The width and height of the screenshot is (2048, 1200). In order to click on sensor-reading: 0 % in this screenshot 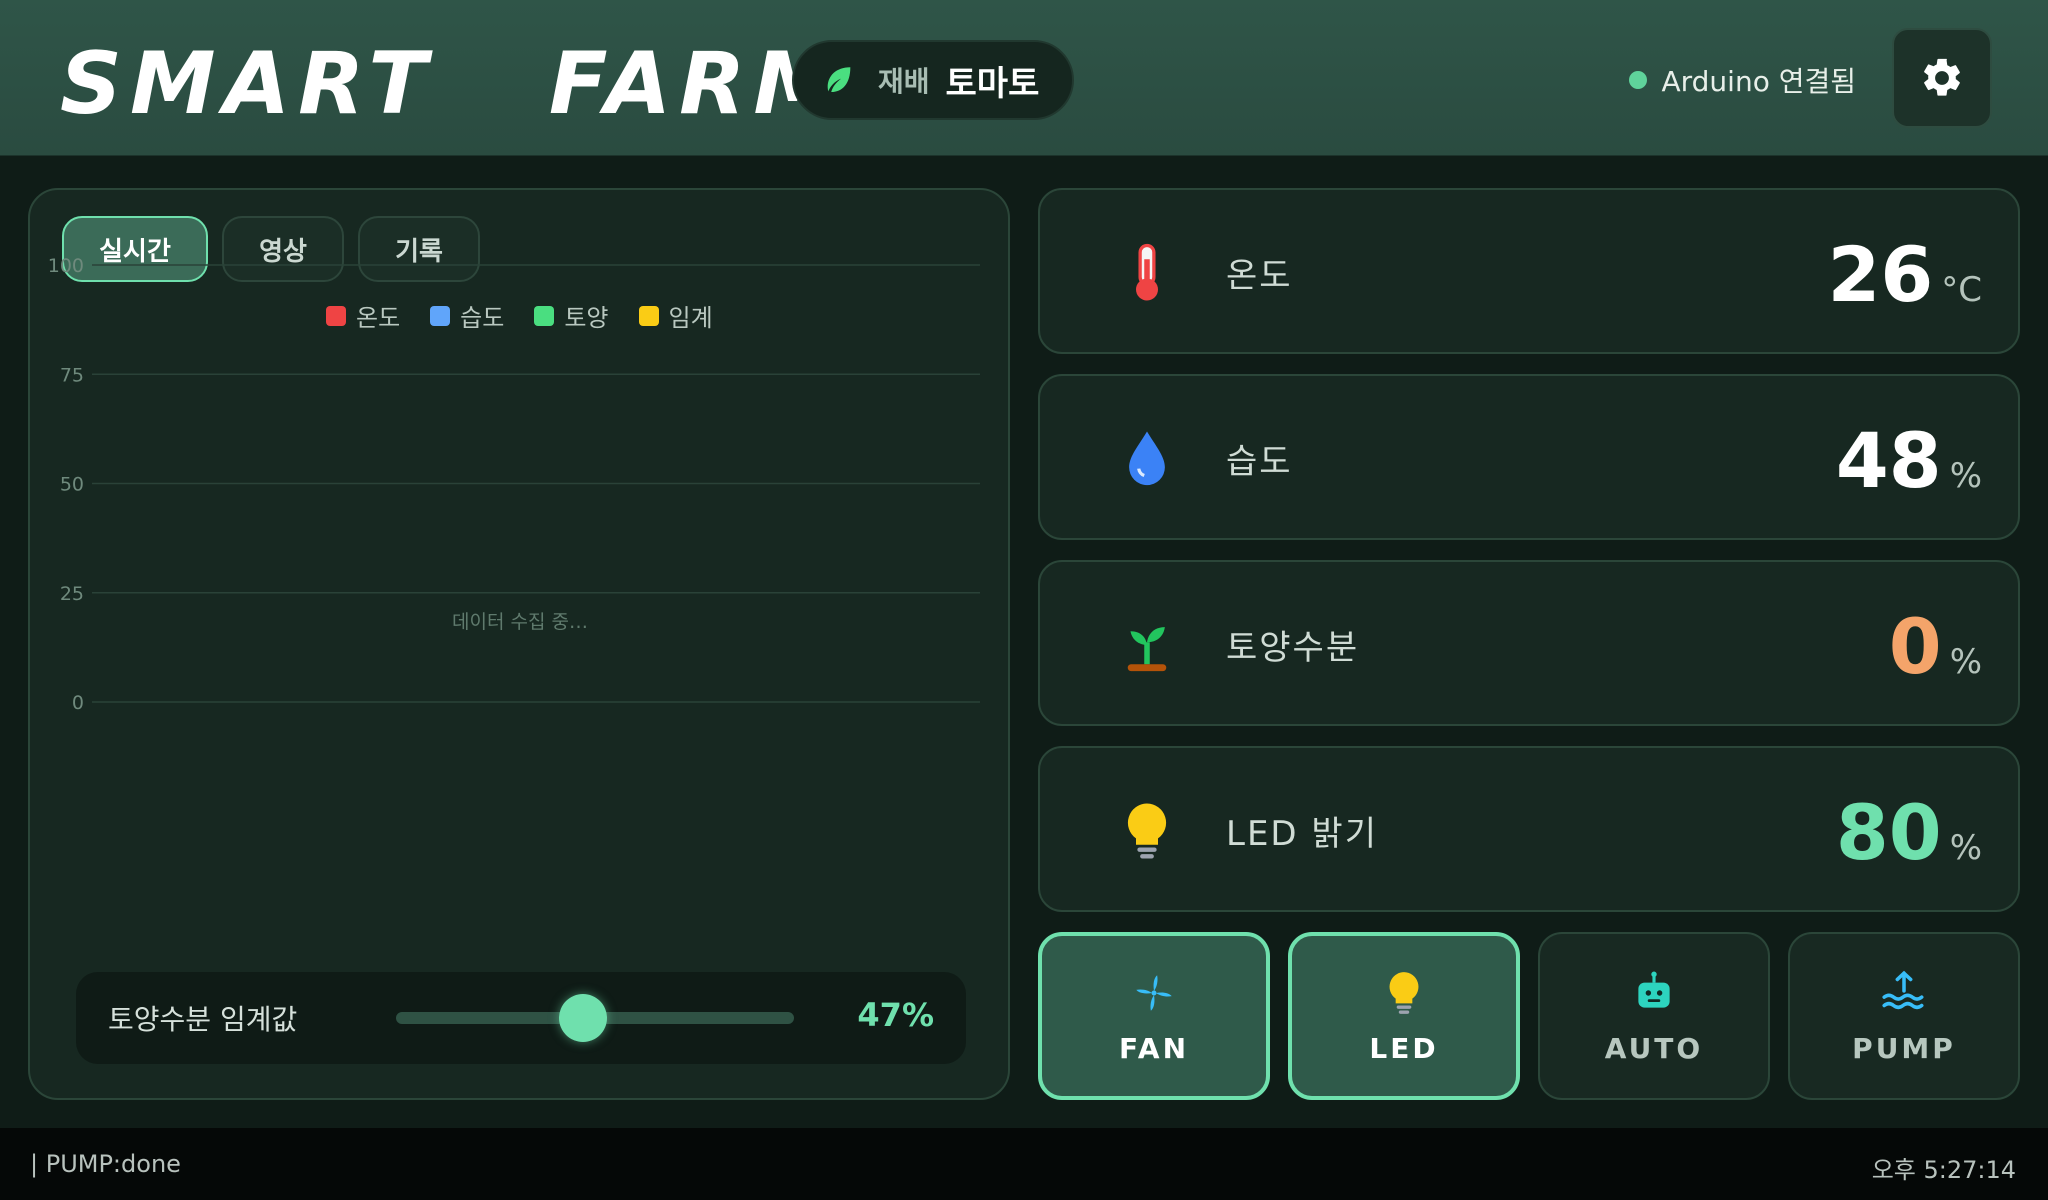, I will do `click(1935, 646)`.